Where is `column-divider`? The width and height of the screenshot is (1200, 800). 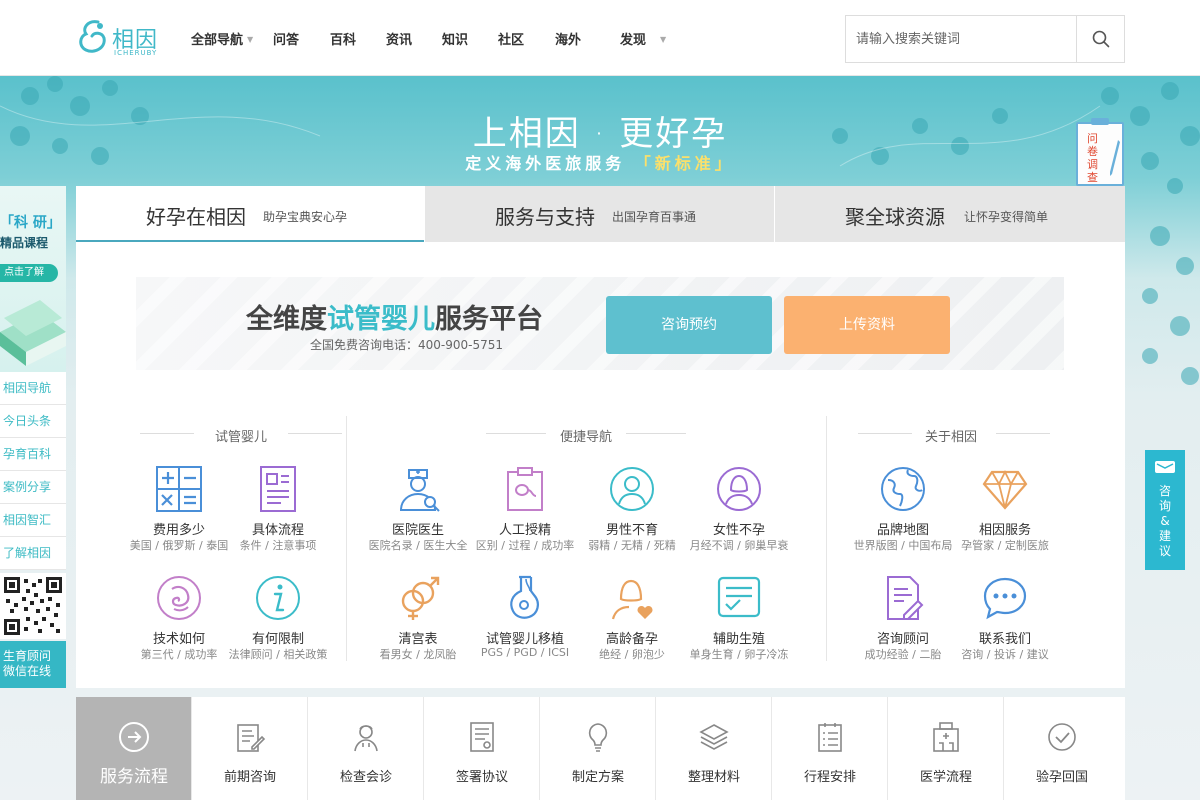
column-divider is located at coordinates (826, 538).